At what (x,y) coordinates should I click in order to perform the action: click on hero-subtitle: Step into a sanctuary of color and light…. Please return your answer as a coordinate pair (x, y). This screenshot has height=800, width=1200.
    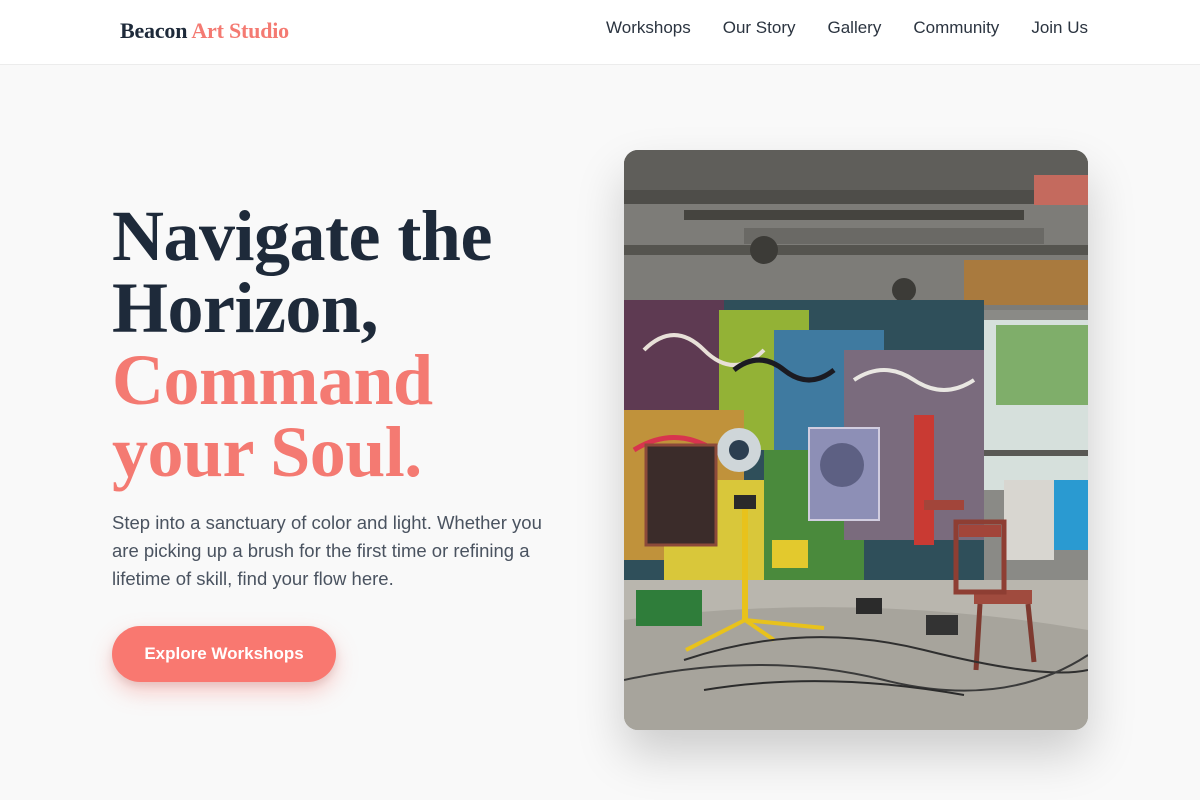
    Looking at the image, I should click on (327, 550).